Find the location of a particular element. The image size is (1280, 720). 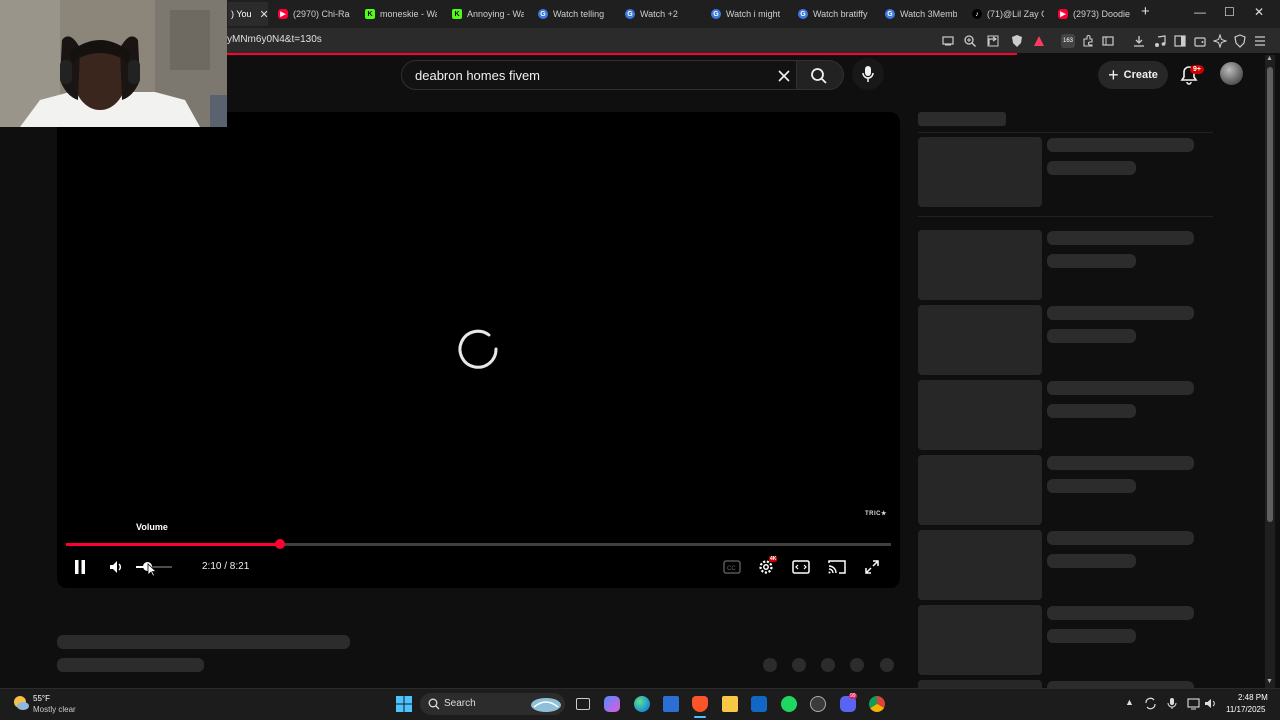

tab-label: (2973) Doodie is located at coordinates (1101, 14).